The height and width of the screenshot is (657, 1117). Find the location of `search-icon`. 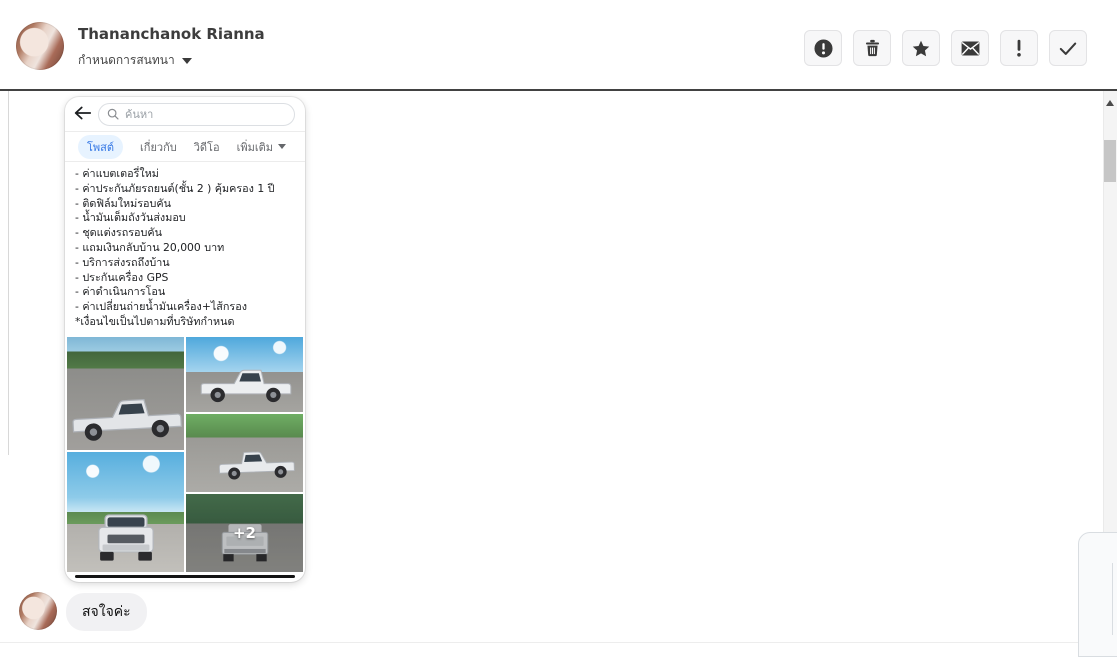

search-icon is located at coordinates (113, 114).